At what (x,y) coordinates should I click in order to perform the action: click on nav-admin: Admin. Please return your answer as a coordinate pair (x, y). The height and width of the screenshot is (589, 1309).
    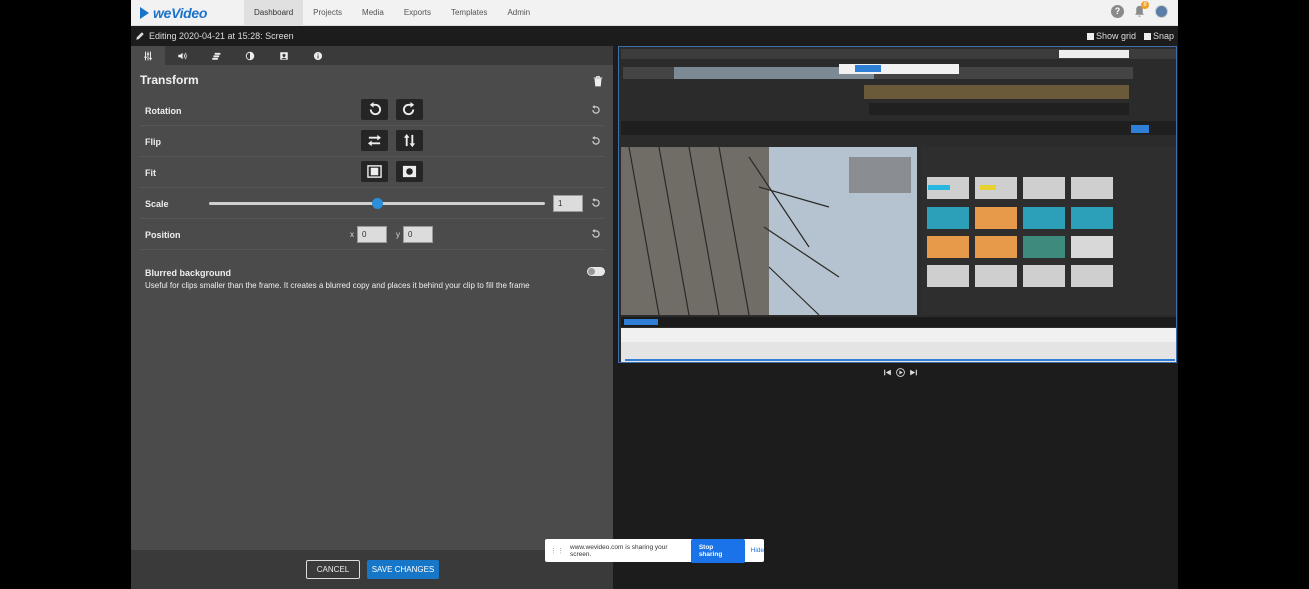
    Looking at the image, I should click on (518, 13).